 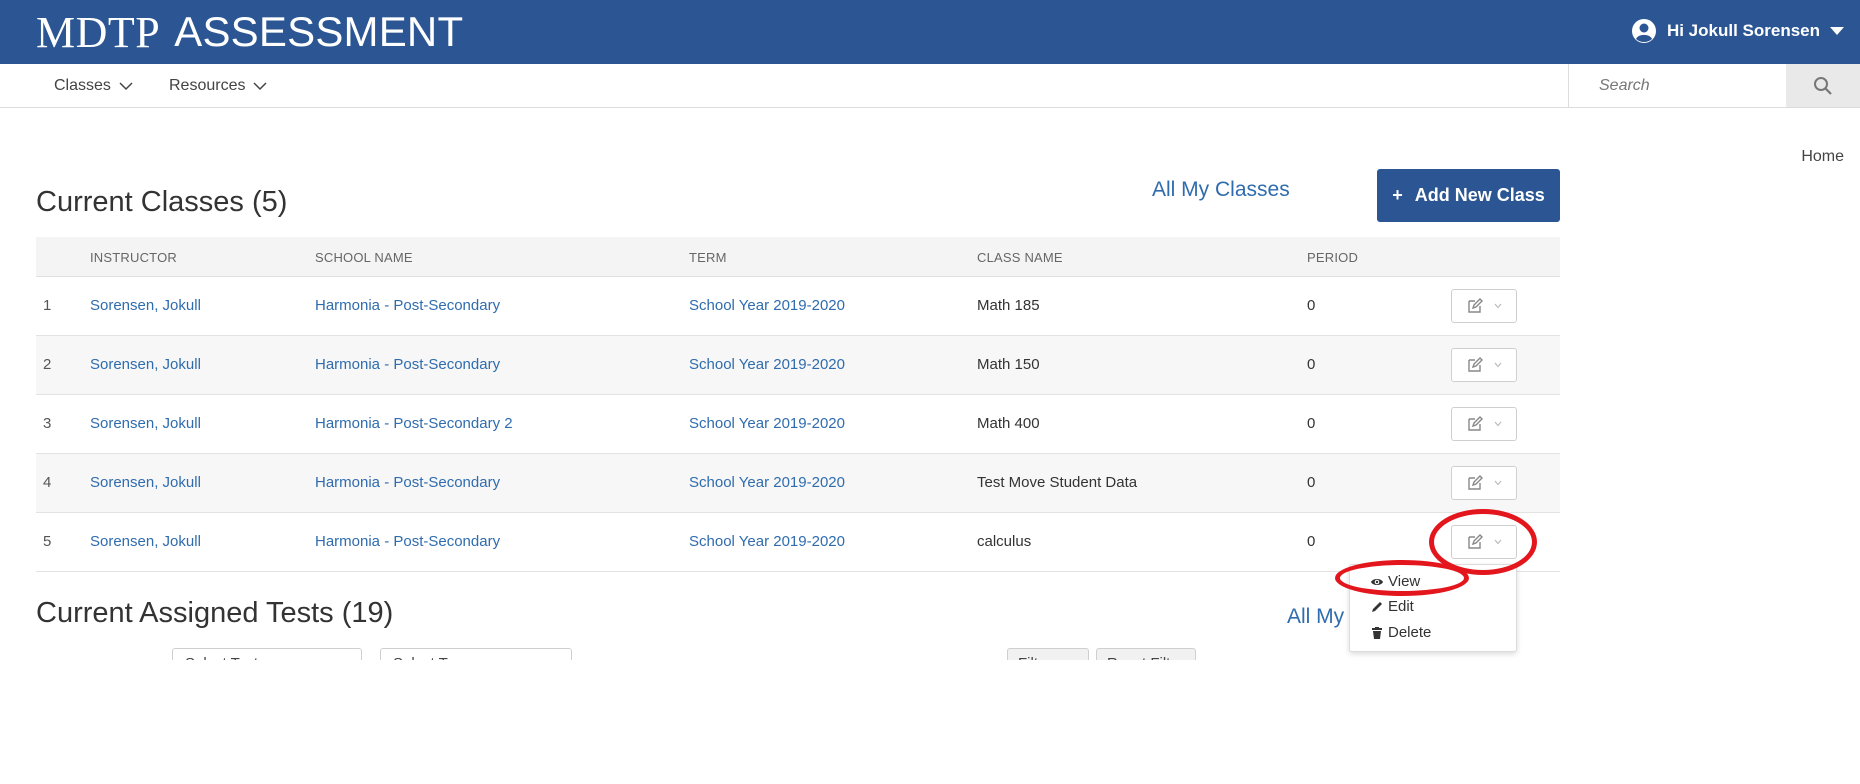 What do you see at coordinates (1404, 581) in the screenshot?
I see `menu-item-view-label: View` at bounding box center [1404, 581].